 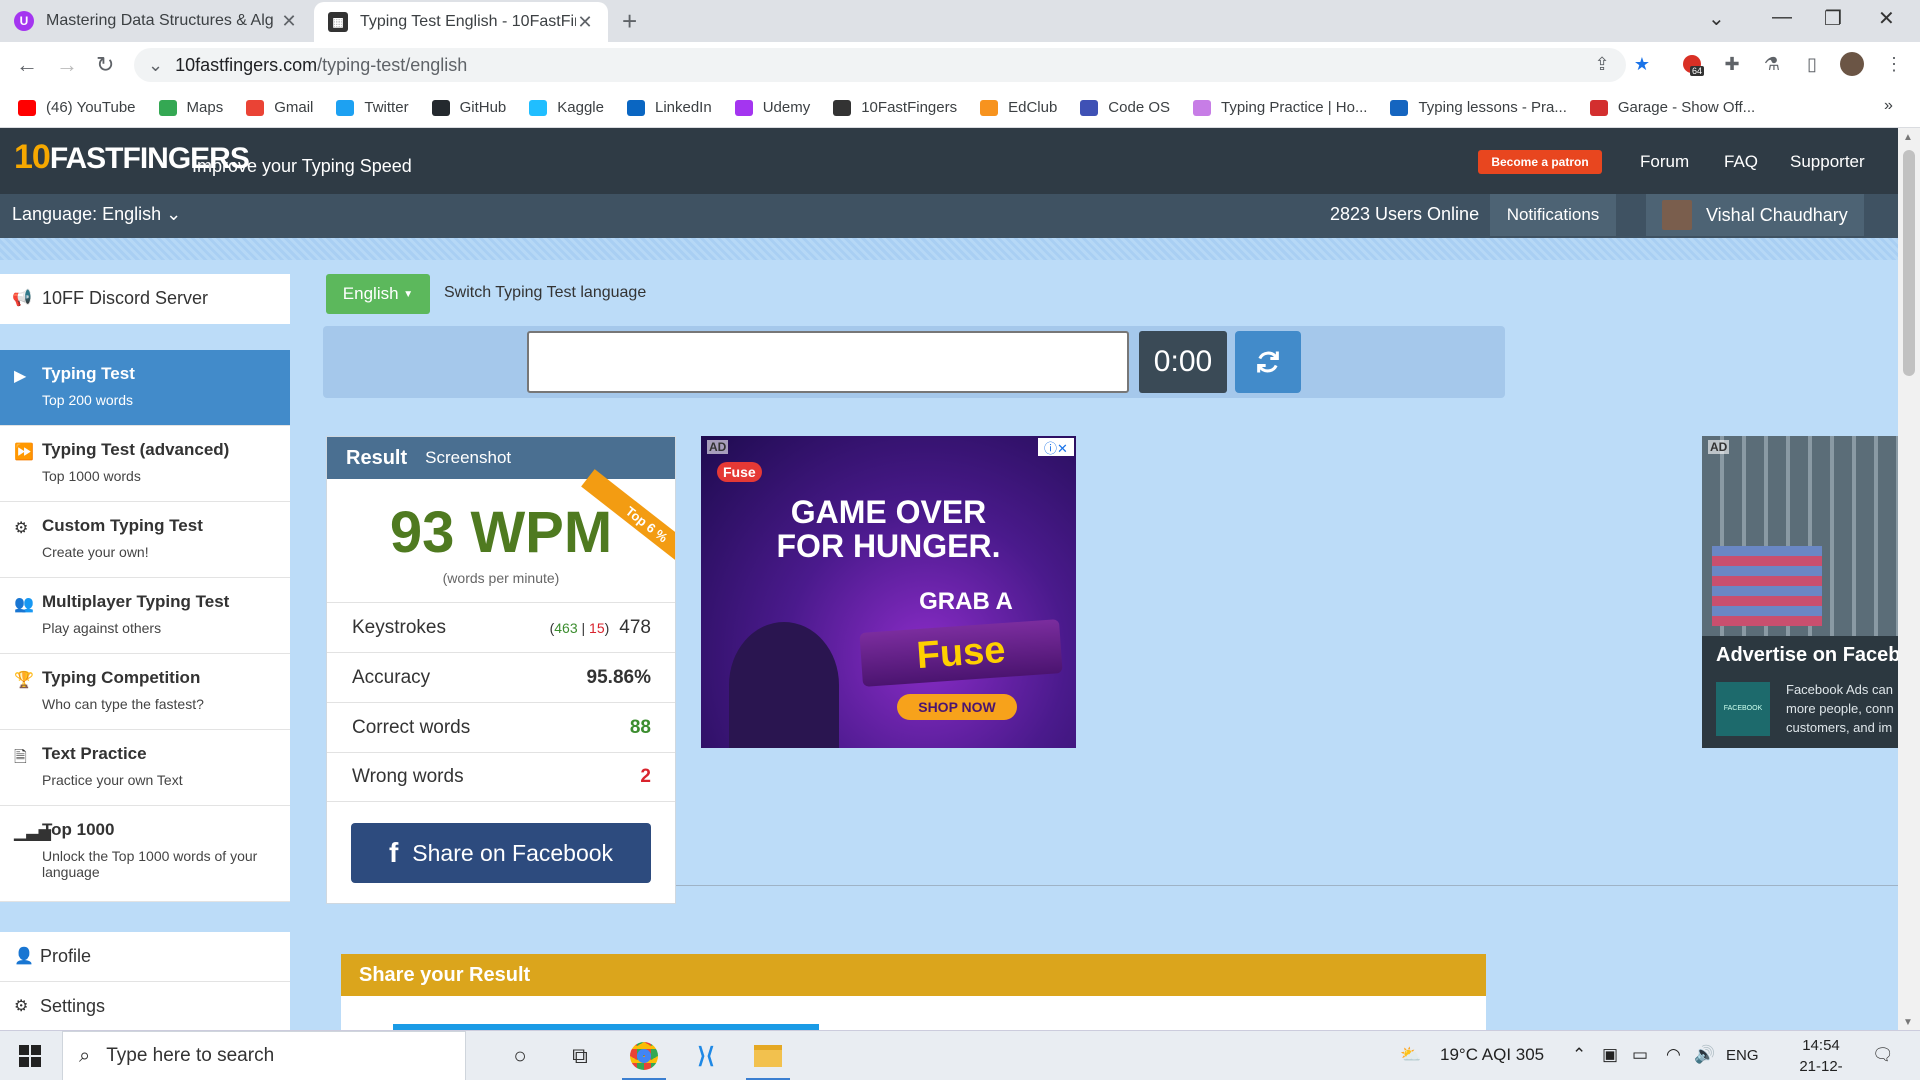 I want to click on bookmark-item: GitHub, so click(x=468, y=107).